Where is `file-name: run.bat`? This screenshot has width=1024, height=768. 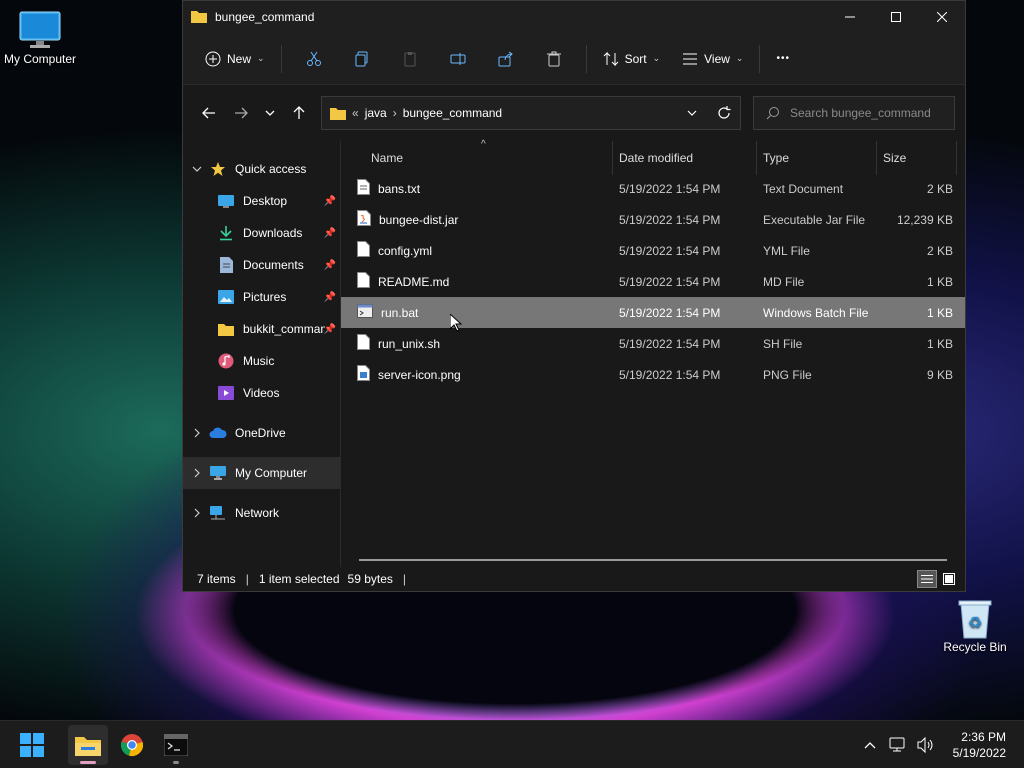
file-name: run.bat is located at coordinates (400, 312).